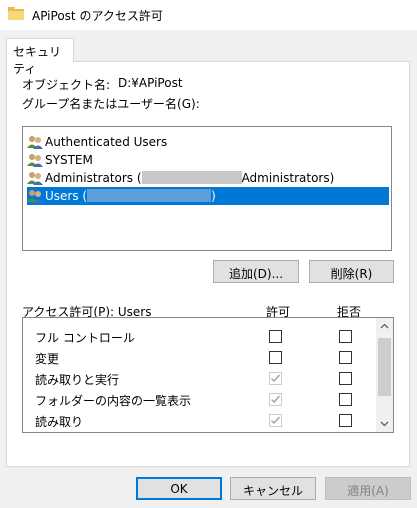 The width and height of the screenshot is (417, 508). I want to click on table-row: 読み取りと実行, so click(200, 378).